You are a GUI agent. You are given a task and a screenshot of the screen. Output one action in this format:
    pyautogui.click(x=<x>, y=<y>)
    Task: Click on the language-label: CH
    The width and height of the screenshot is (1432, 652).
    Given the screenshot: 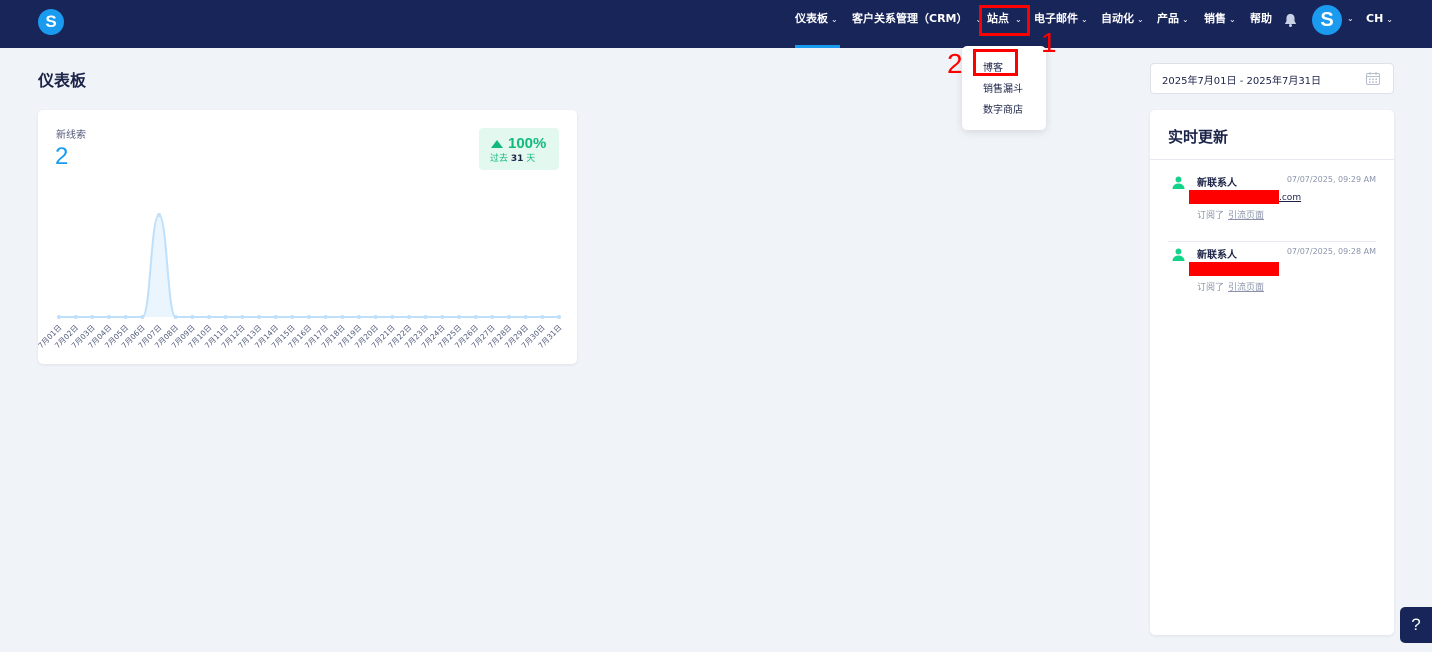 What is the action you would take?
    pyautogui.click(x=1375, y=18)
    